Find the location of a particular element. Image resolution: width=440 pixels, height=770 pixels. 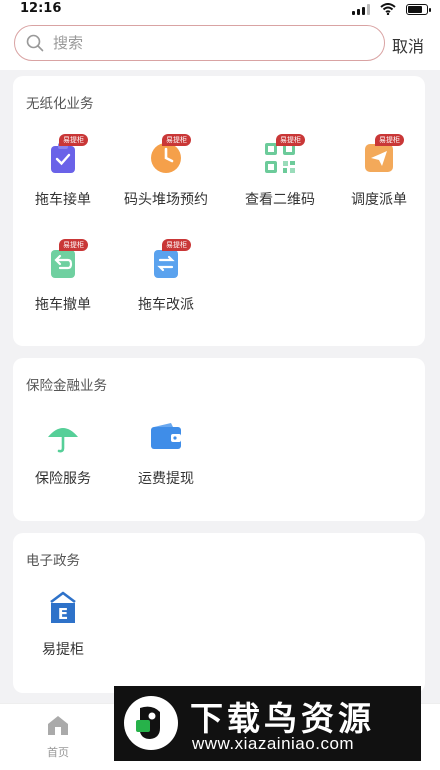

cancel-button: 取消 is located at coordinates (408, 45).